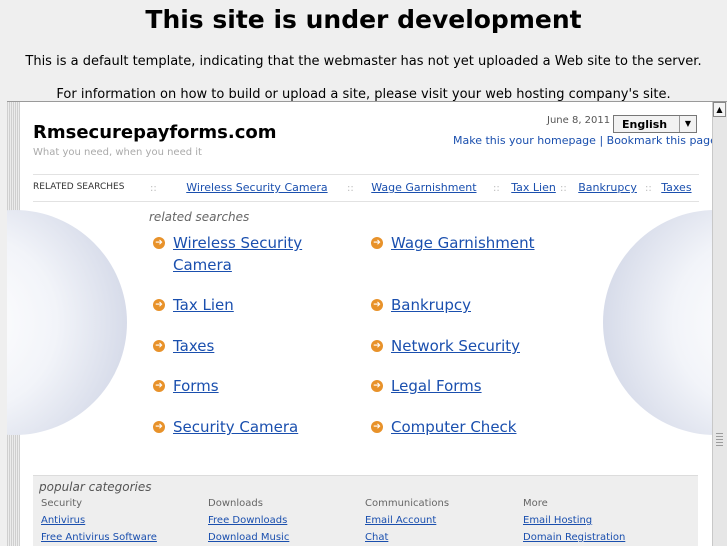 Image resolution: width=727 pixels, height=546 pixels. Describe the element at coordinates (687, 124) in the screenshot. I see `chevron-down-icon: ▼` at that location.